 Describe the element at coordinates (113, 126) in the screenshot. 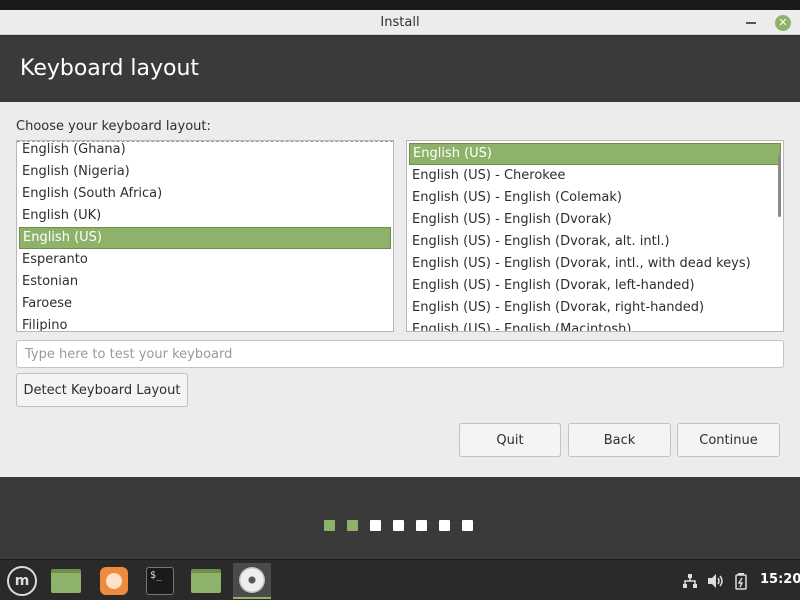

I see `layout-prompt-label: Choose your keyboard layout:` at that location.